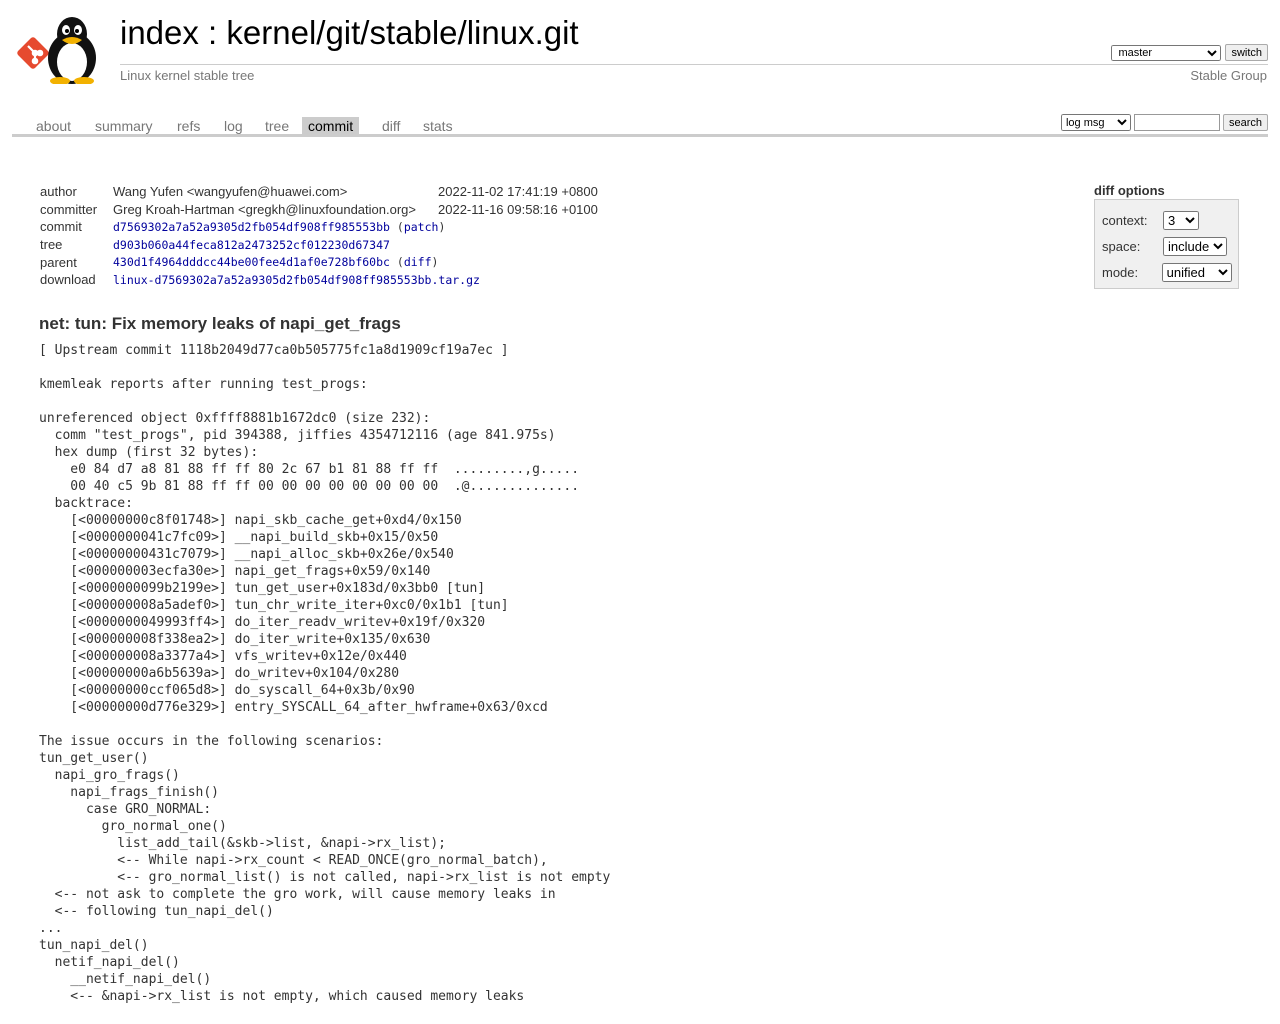 The height and width of the screenshot is (1024, 1280). I want to click on search-input, so click(1176, 122).